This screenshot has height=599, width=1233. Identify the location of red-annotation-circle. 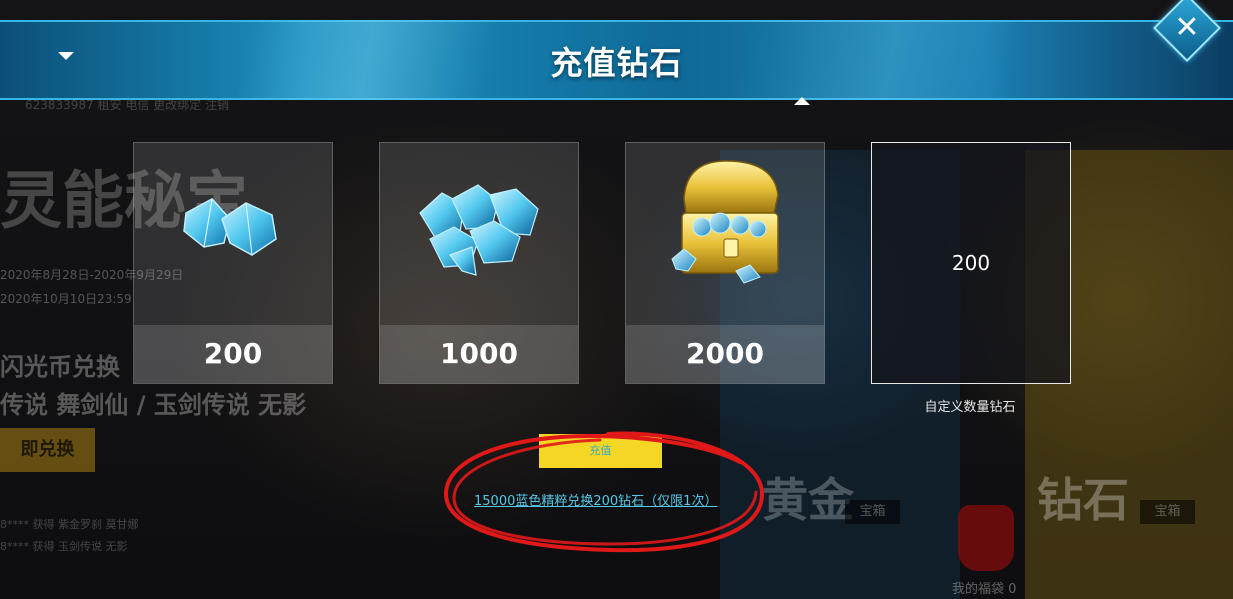
(604, 492).